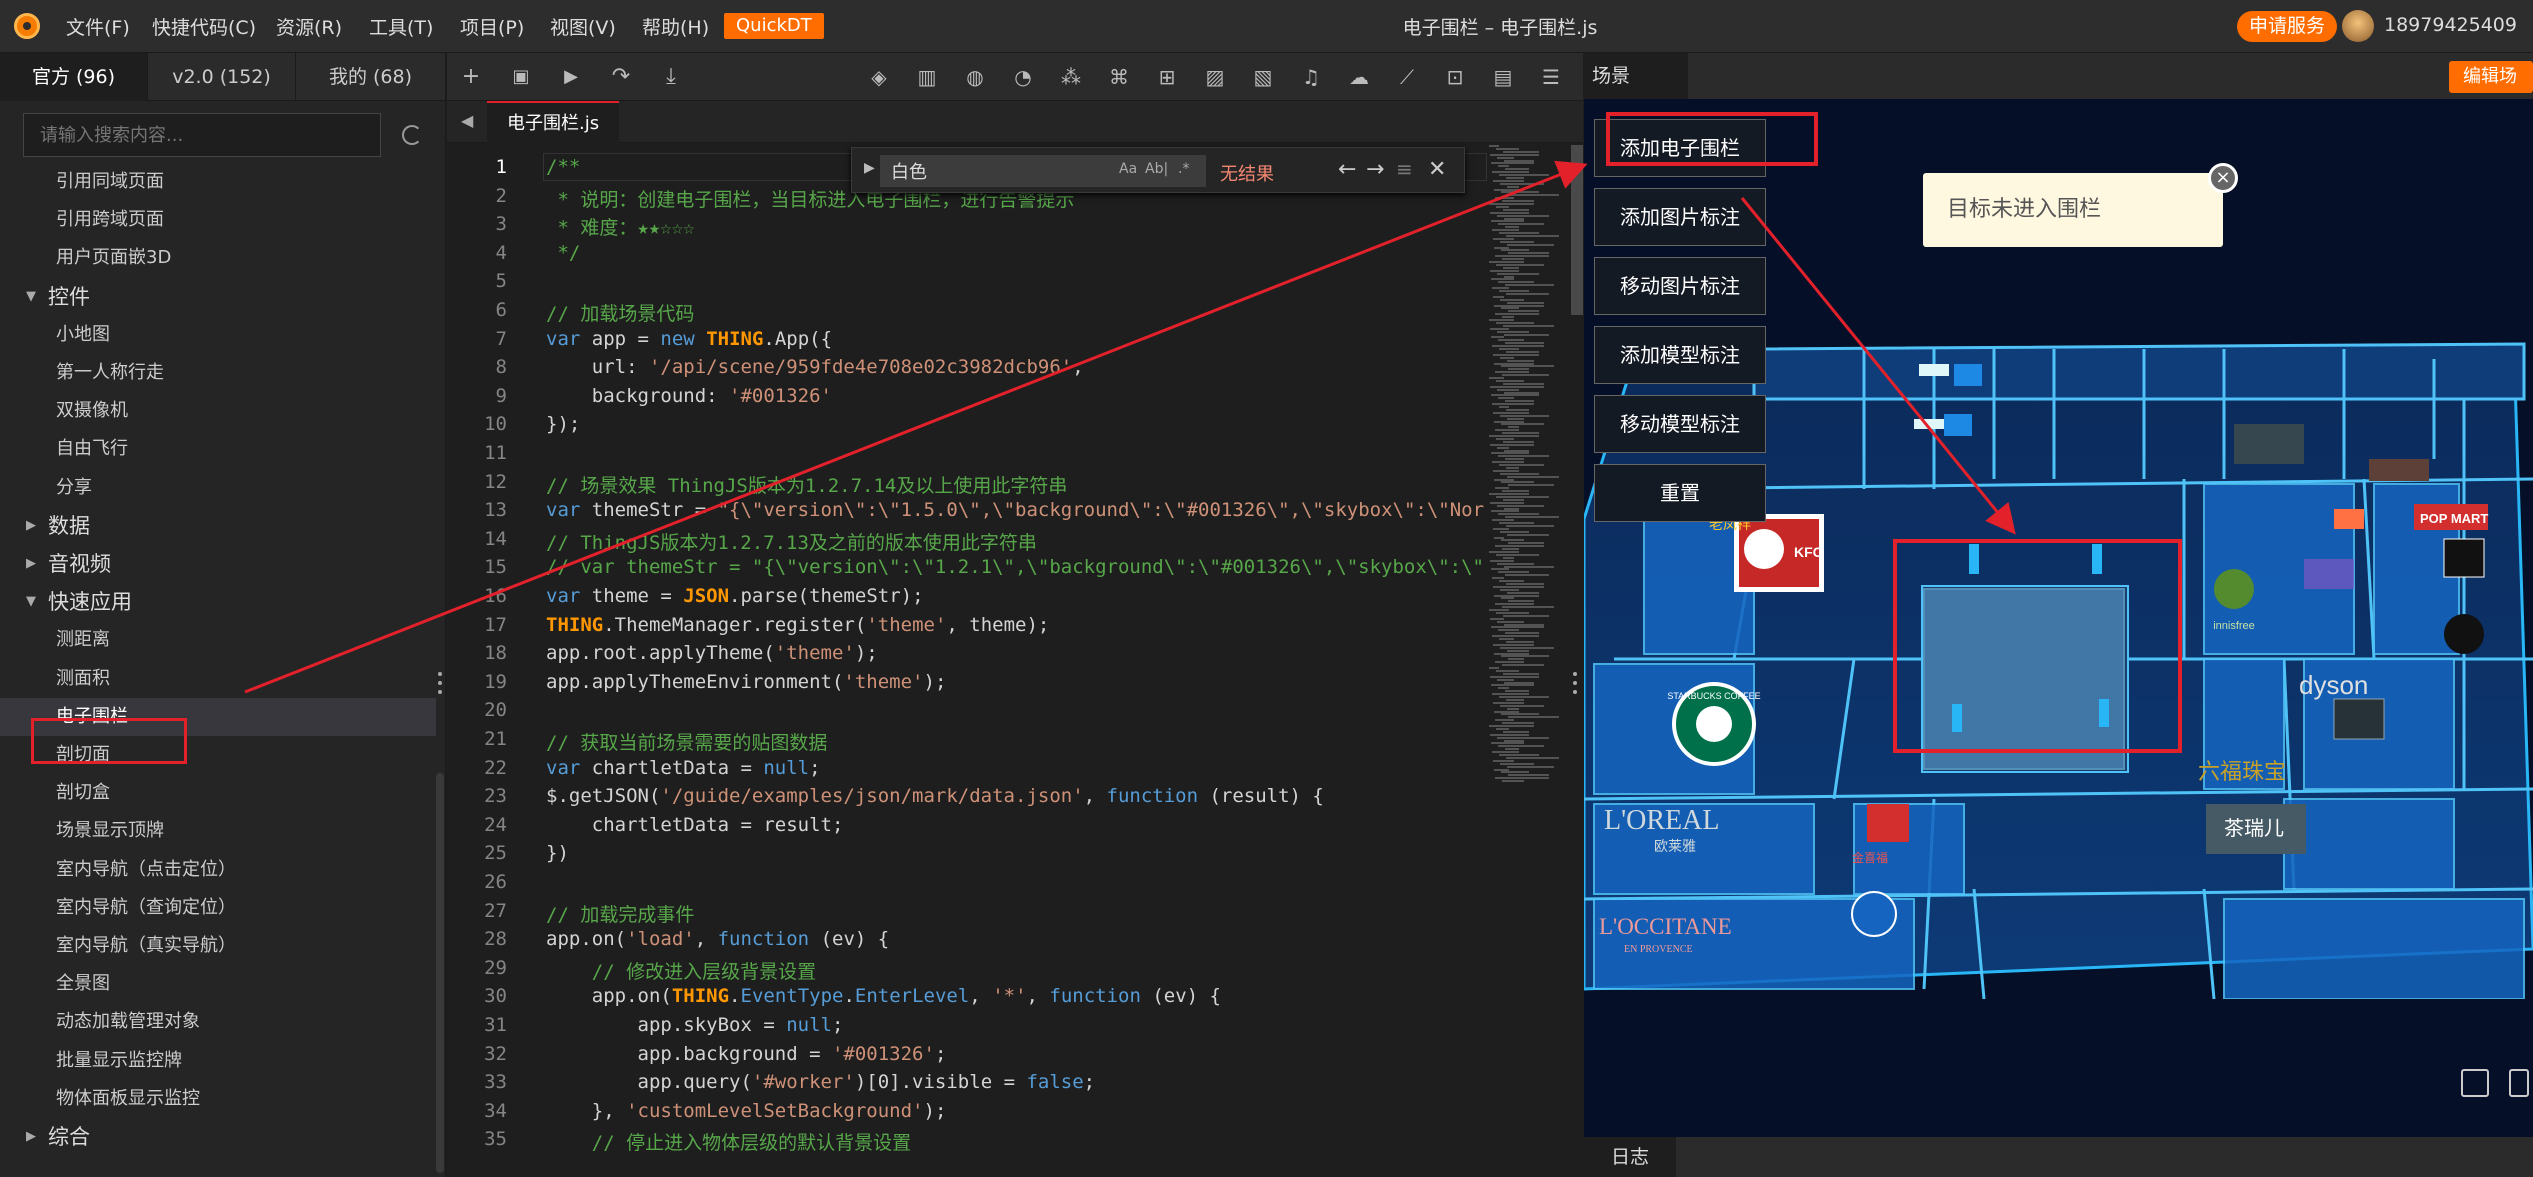 This screenshot has width=2533, height=1177. What do you see at coordinates (1167, 77) in the screenshot?
I see `layout-icon: ⊞` at bounding box center [1167, 77].